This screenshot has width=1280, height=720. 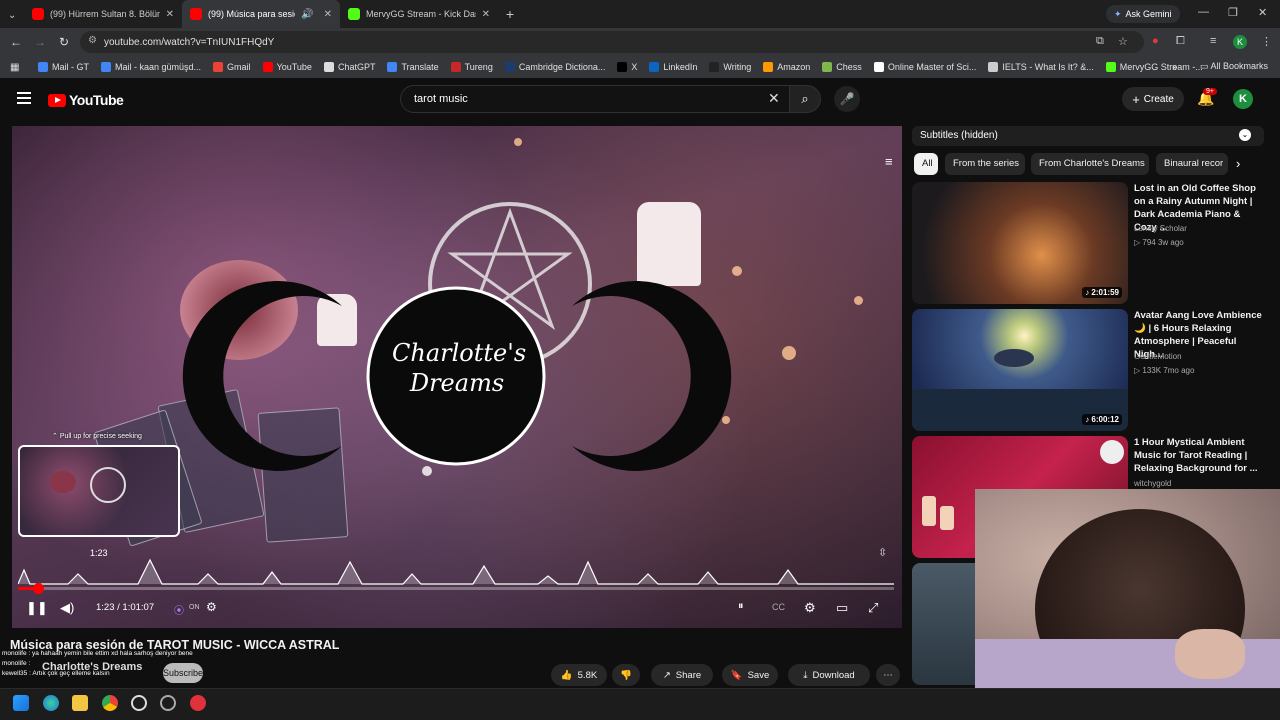 What do you see at coordinates (1233, 12) in the screenshot?
I see `maximize-icon: ❐` at bounding box center [1233, 12].